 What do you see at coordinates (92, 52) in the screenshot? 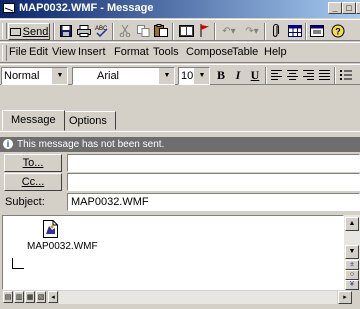
I see `menu-insert: Insert` at bounding box center [92, 52].